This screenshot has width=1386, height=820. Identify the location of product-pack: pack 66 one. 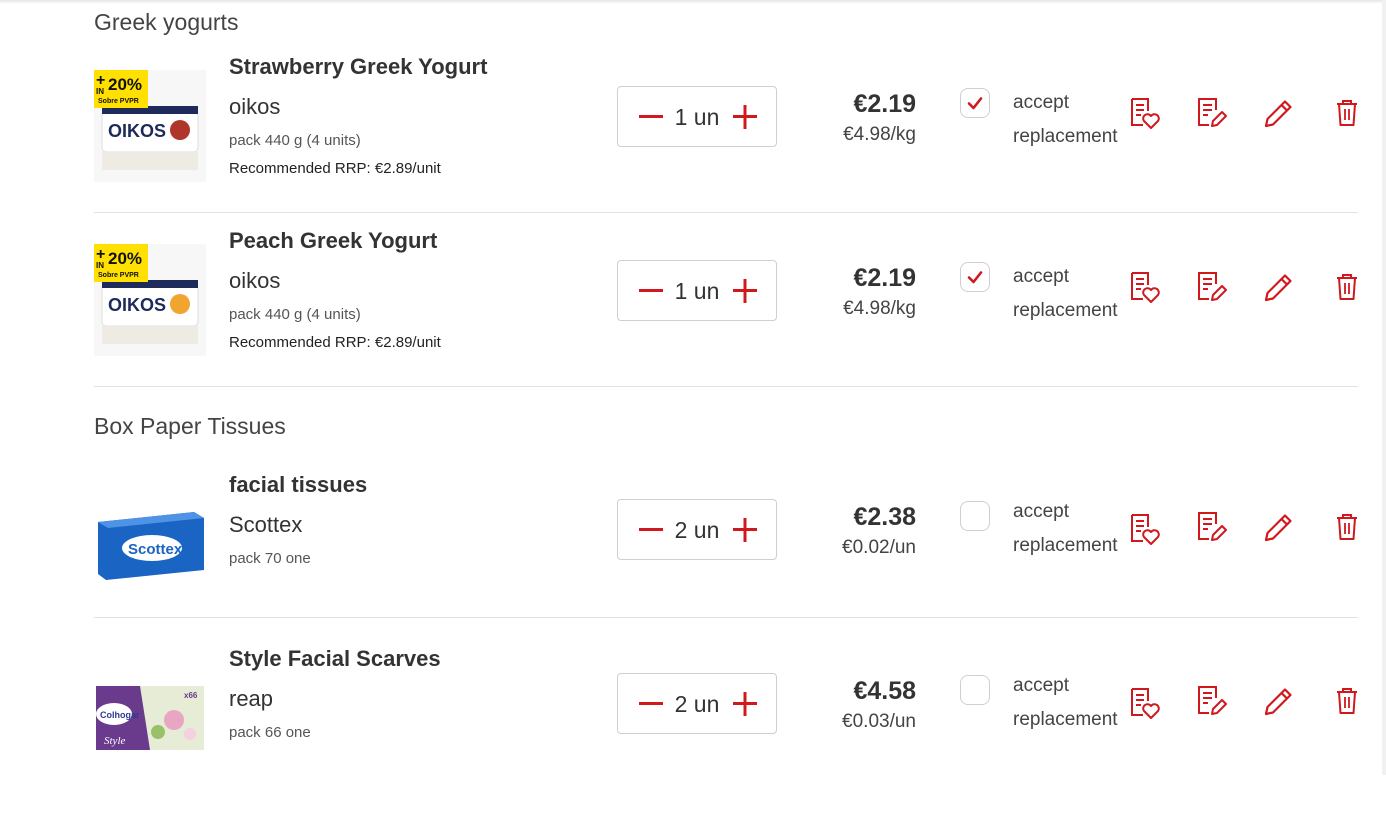
(270, 732).